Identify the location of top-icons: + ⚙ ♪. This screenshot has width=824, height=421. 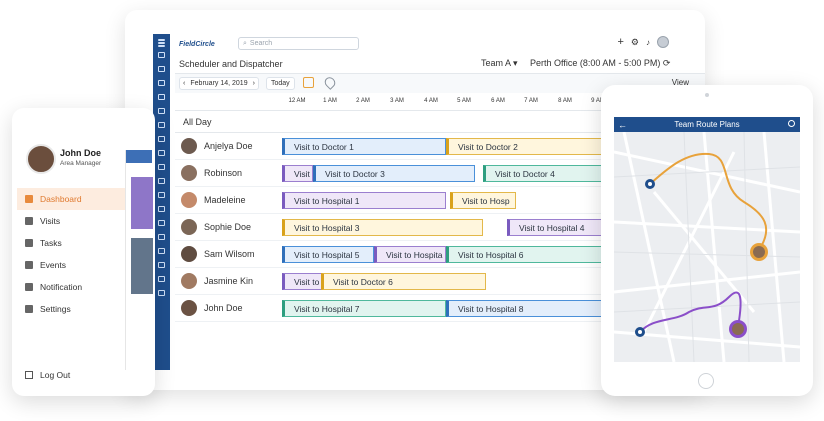
(643, 42).